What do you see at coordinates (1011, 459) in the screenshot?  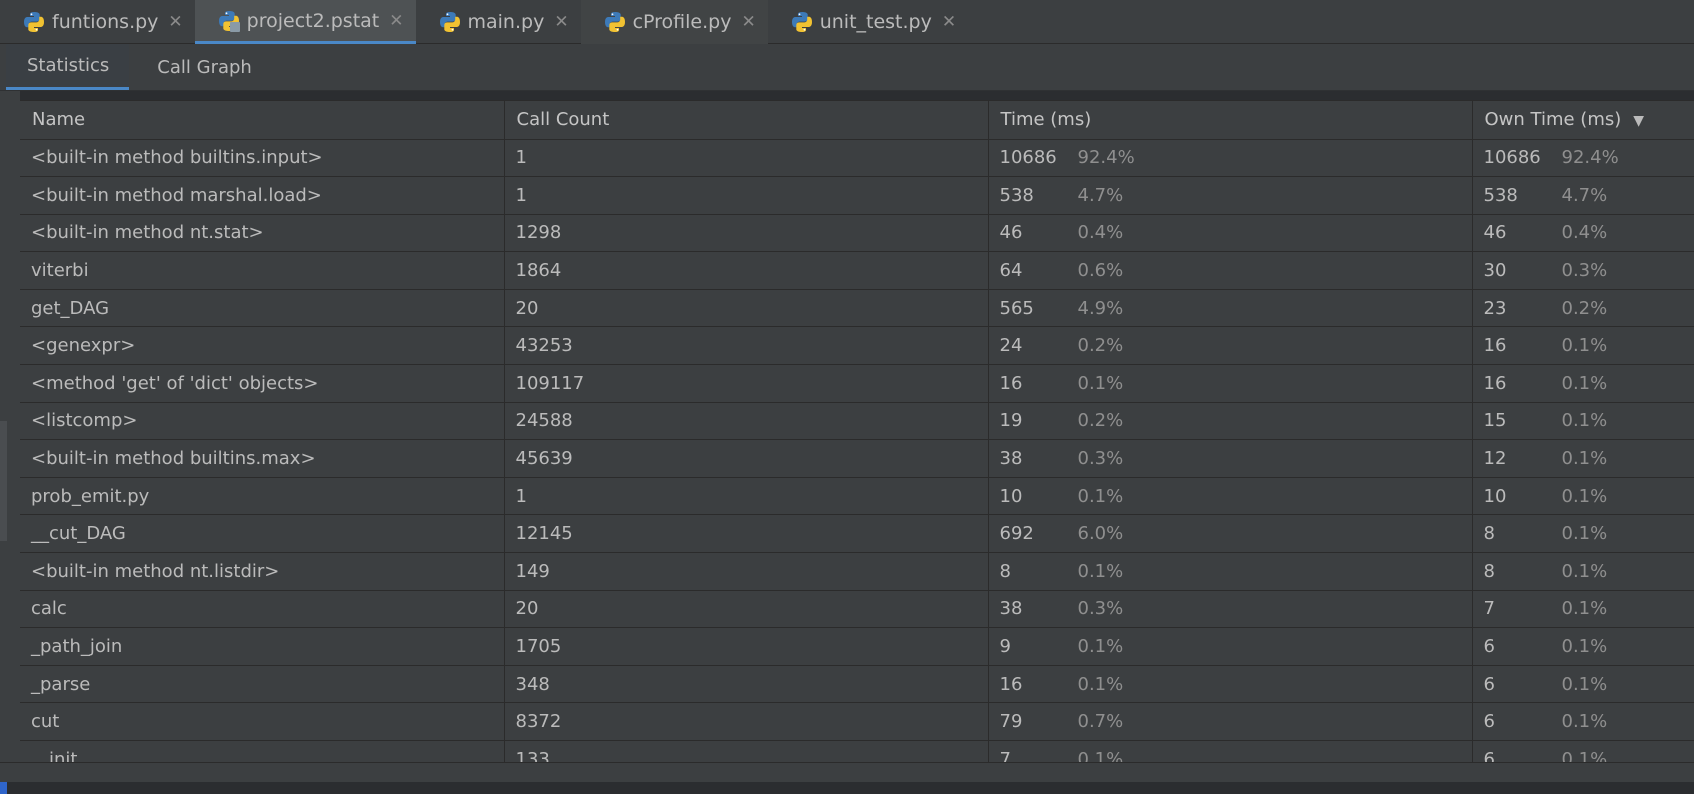 I see `cell-time-value: 38` at bounding box center [1011, 459].